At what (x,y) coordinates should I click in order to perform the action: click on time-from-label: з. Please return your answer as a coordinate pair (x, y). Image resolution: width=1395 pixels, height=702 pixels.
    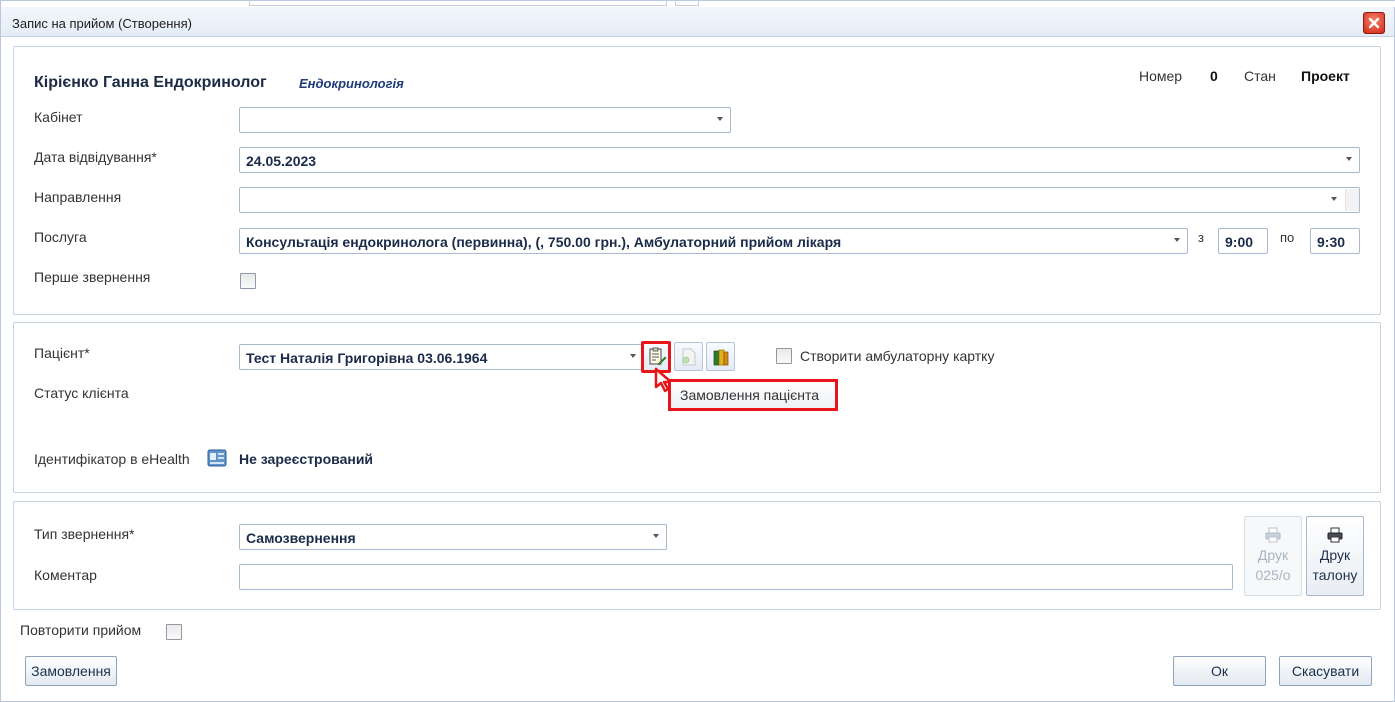
    Looking at the image, I should click on (1201, 237).